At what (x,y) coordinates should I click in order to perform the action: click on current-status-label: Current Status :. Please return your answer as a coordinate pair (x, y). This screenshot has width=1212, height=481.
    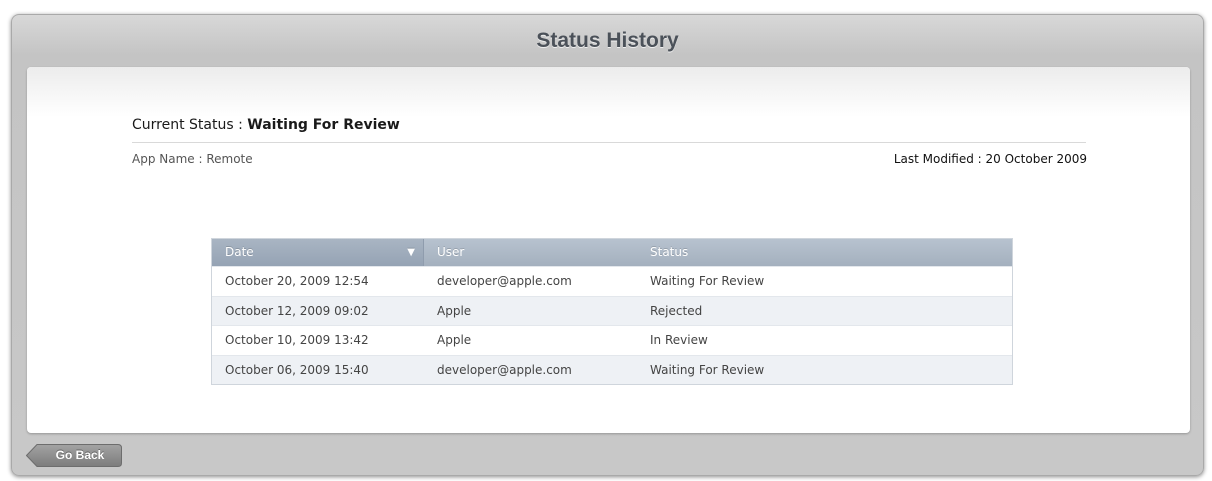
    Looking at the image, I should click on (190, 125).